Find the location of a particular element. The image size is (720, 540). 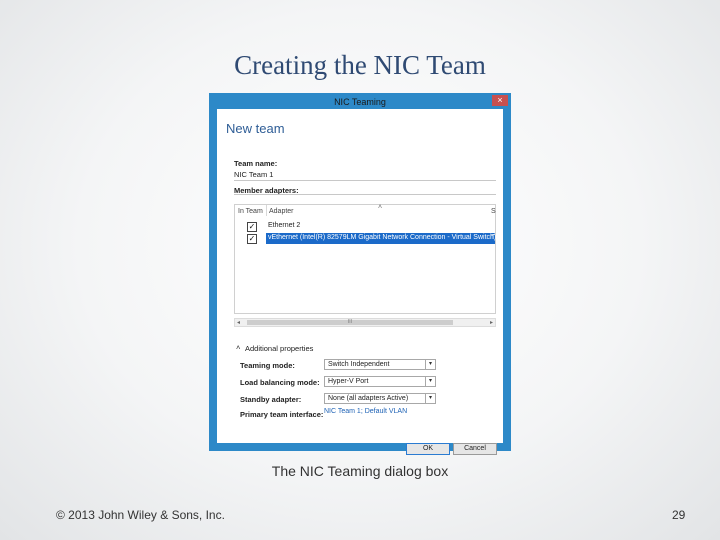

additional-properties-toggle: Additional properties is located at coordinates (279, 348).